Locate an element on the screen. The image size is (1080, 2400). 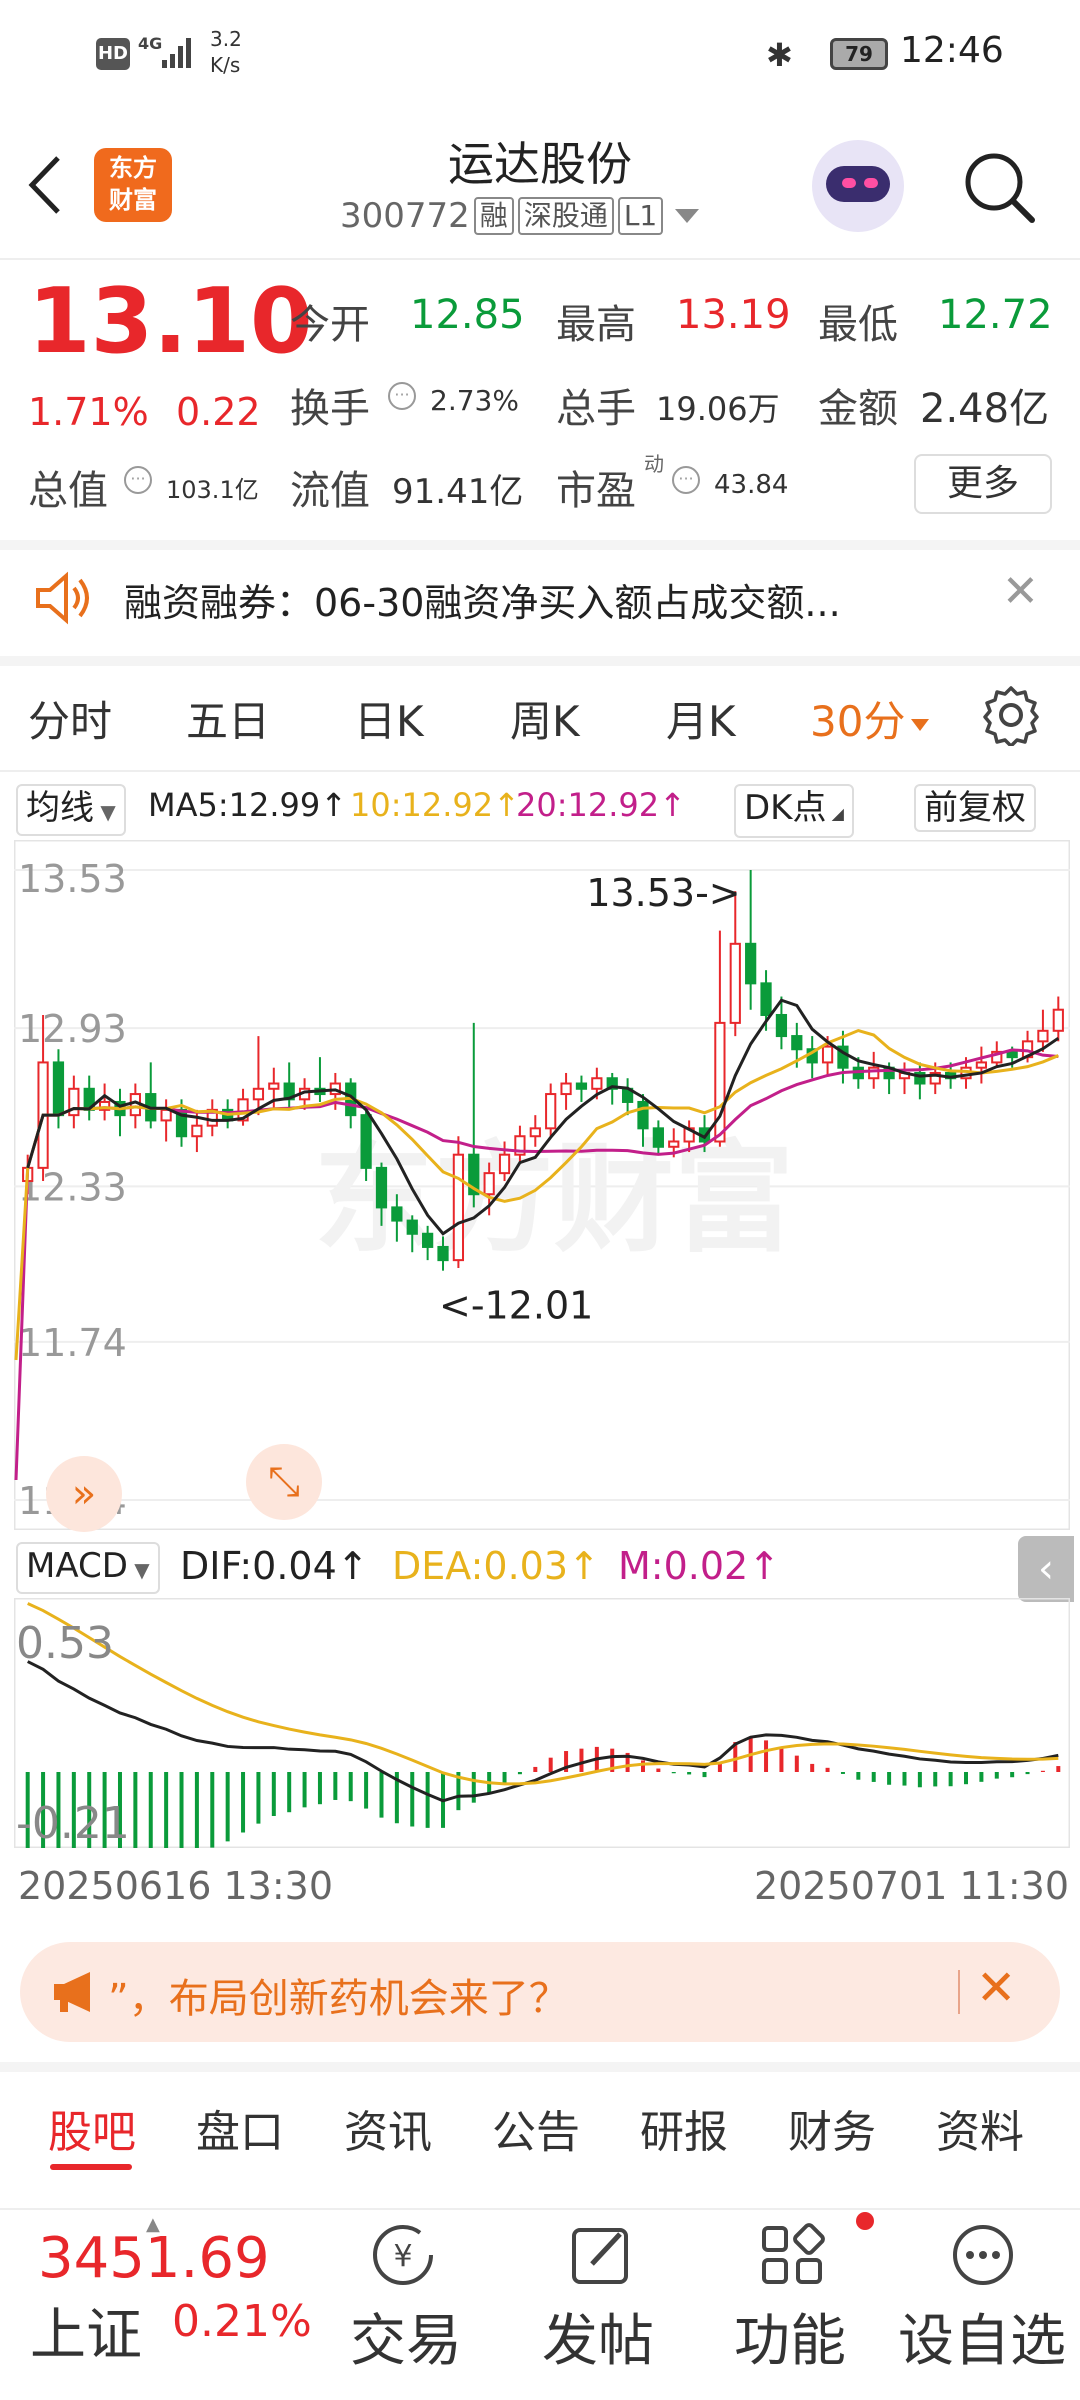
m-value: M:0.02↑ is located at coordinates (699, 1566).